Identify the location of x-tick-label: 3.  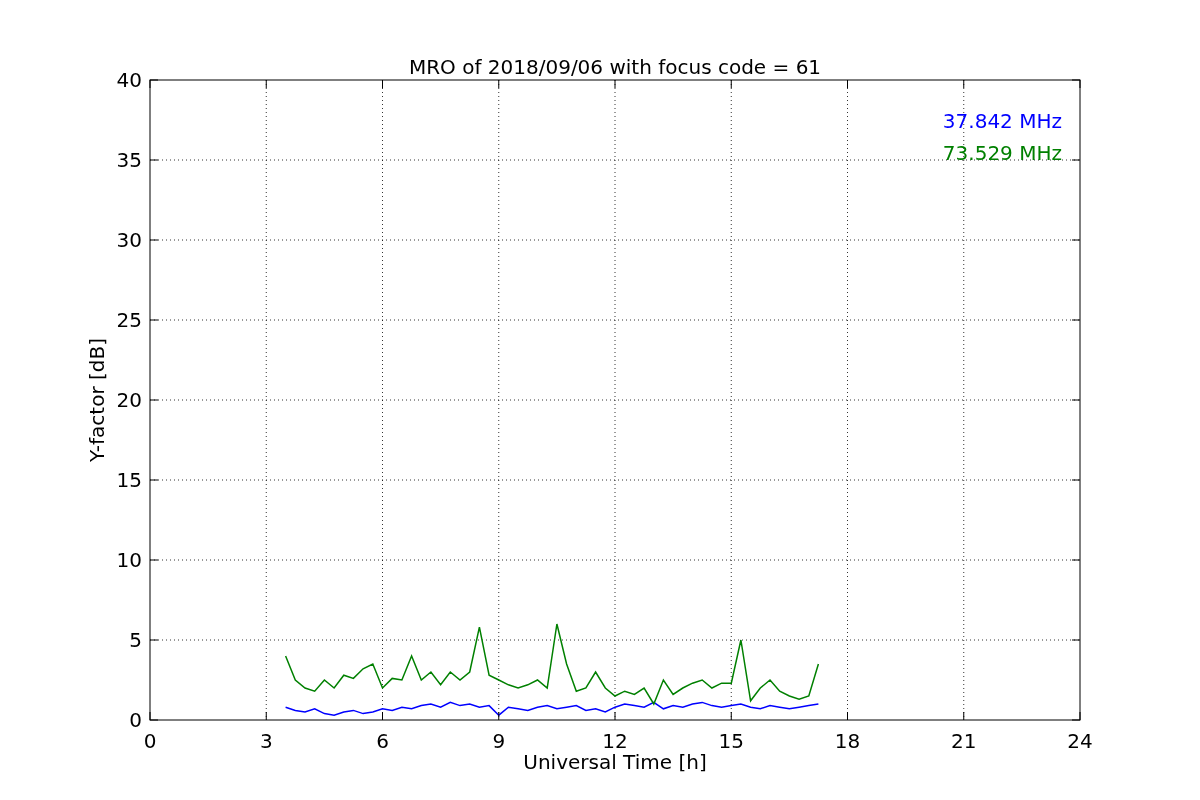
(266, 741).